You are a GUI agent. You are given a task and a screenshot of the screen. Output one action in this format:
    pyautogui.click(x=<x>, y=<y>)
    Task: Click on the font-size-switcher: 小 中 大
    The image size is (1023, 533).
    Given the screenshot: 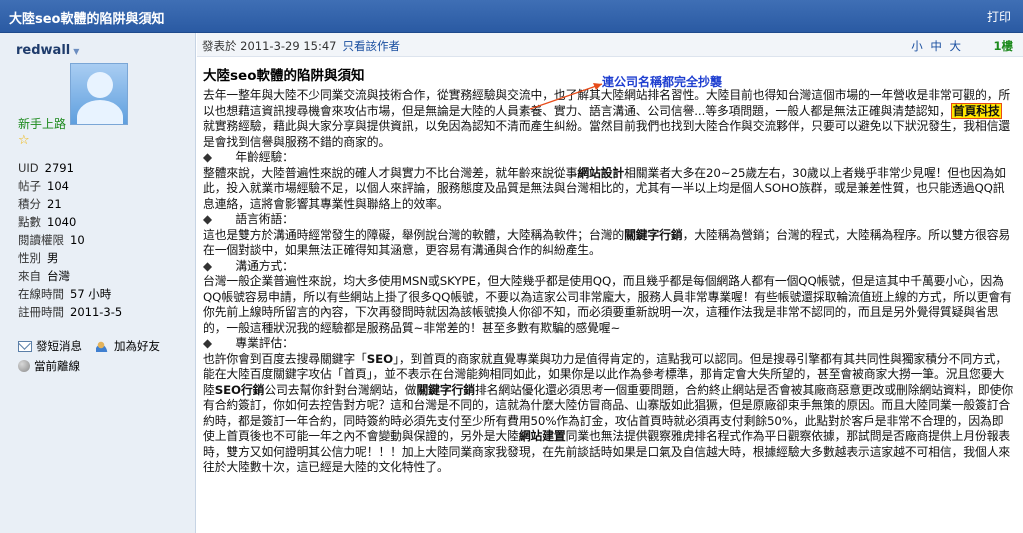 What is the action you would take?
    pyautogui.click(x=936, y=46)
    